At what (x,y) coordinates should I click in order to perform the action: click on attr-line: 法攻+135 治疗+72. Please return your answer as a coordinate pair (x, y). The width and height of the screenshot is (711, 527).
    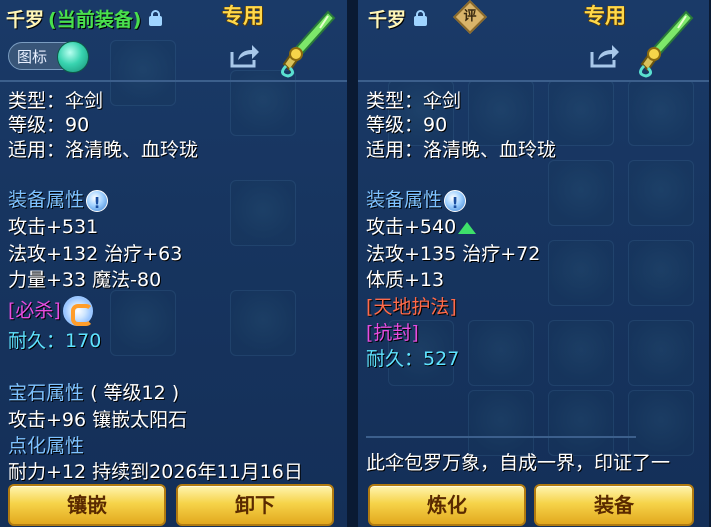
    Looking at the image, I should click on (453, 254).